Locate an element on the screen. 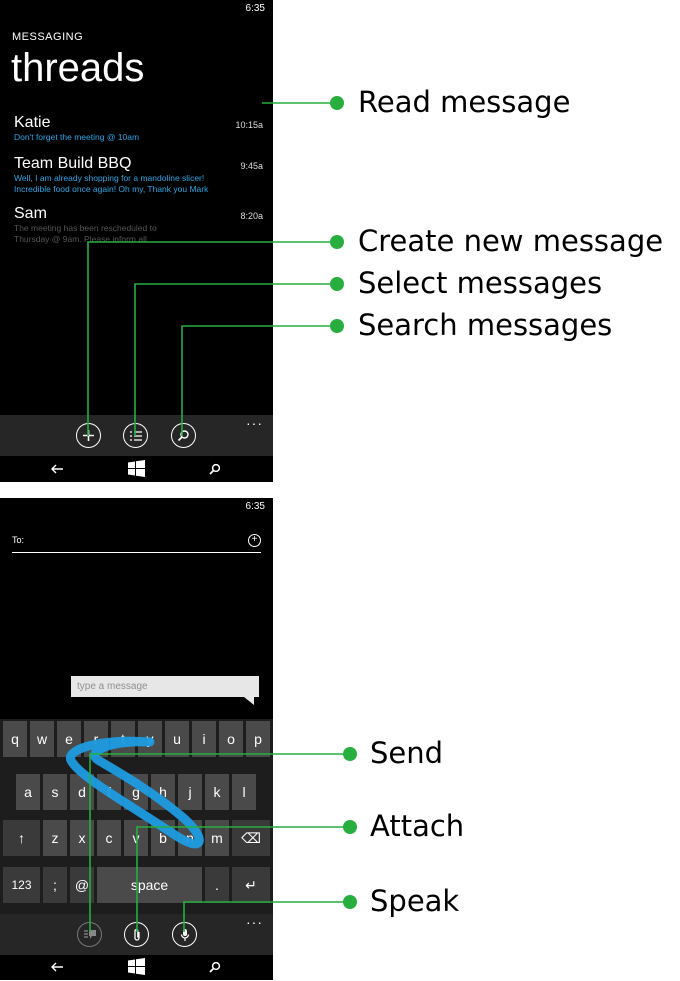 This screenshot has width=680, height=981. key: k is located at coordinates (217, 792).